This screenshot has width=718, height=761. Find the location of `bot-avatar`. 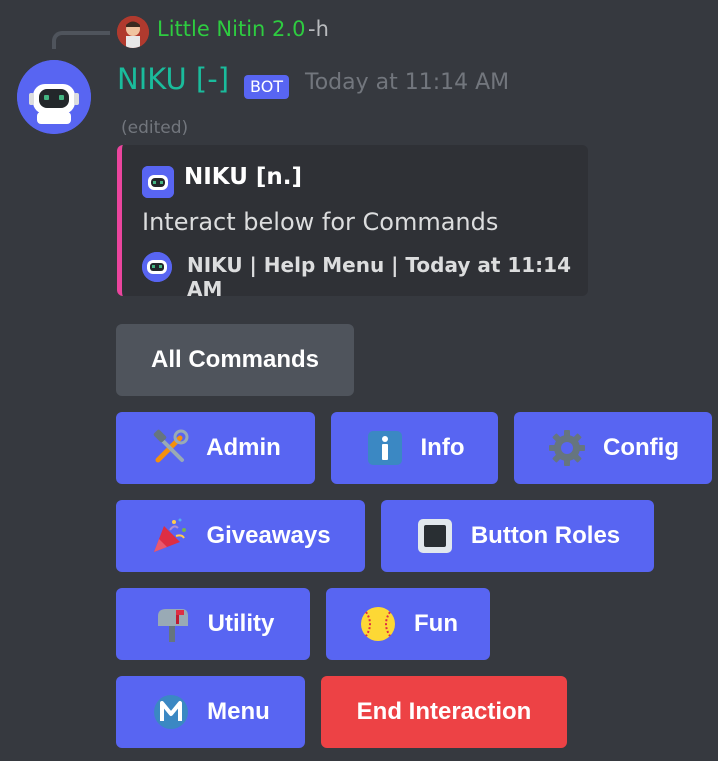

bot-avatar is located at coordinates (54, 97).